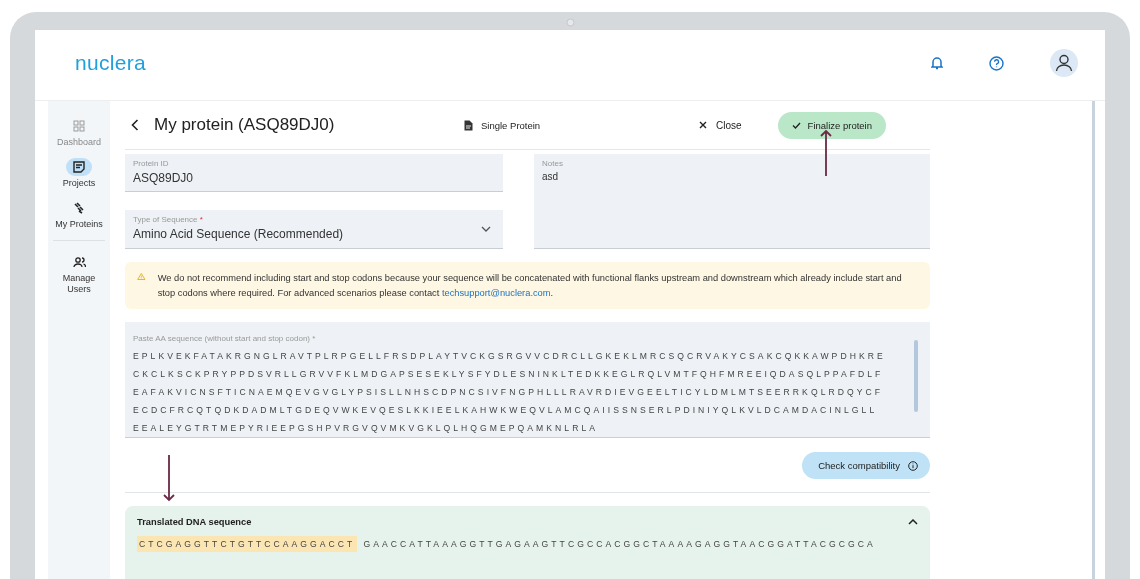  What do you see at coordinates (79, 173) in the screenshot?
I see `sidebar-item: Projects` at bounding box center [79, 173].